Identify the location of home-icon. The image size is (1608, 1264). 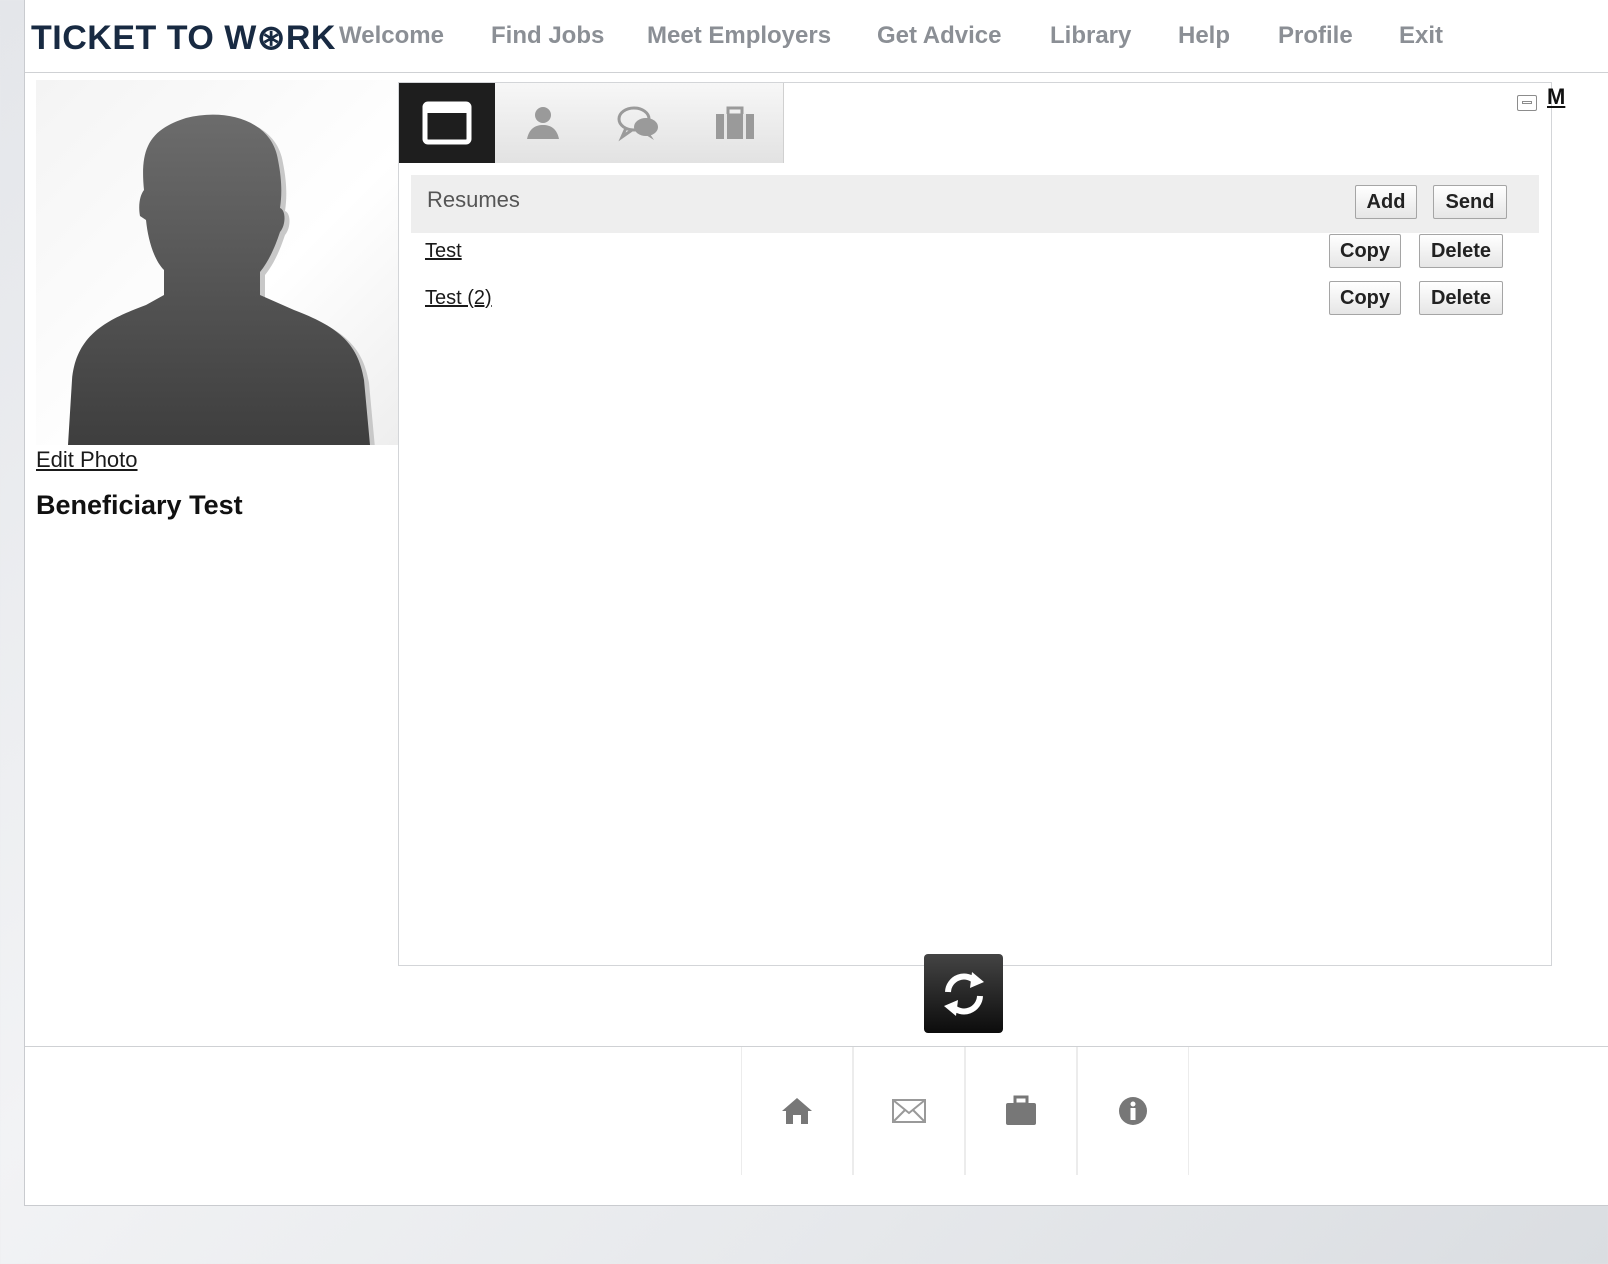
(797, 1111).